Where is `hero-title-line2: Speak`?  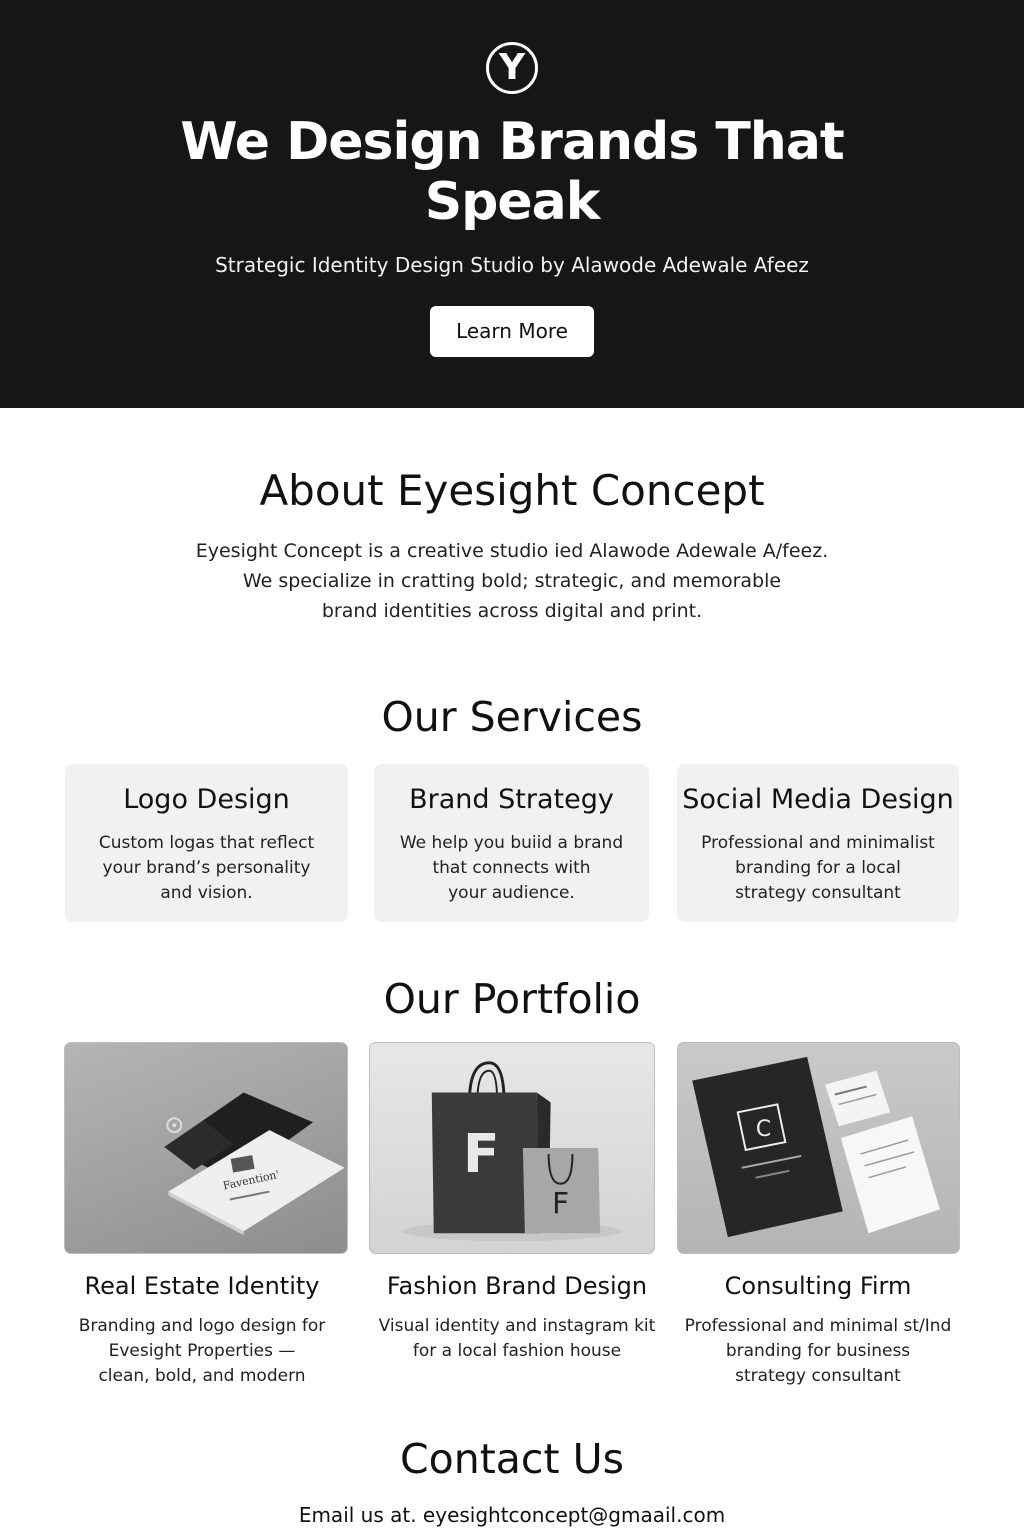
hero-title-line2: Speak is located at coordinates (512, 202).